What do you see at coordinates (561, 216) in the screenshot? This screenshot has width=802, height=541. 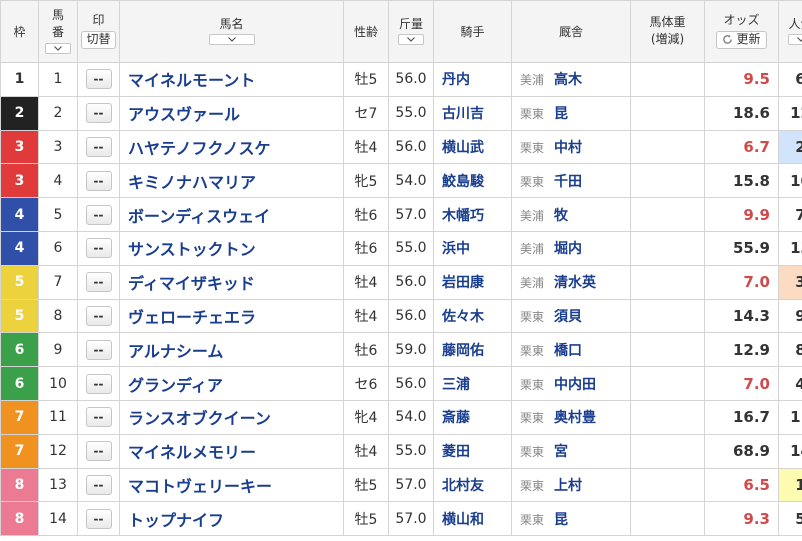 I see `trainer-link: 牧` at bounding box center [561, 216].